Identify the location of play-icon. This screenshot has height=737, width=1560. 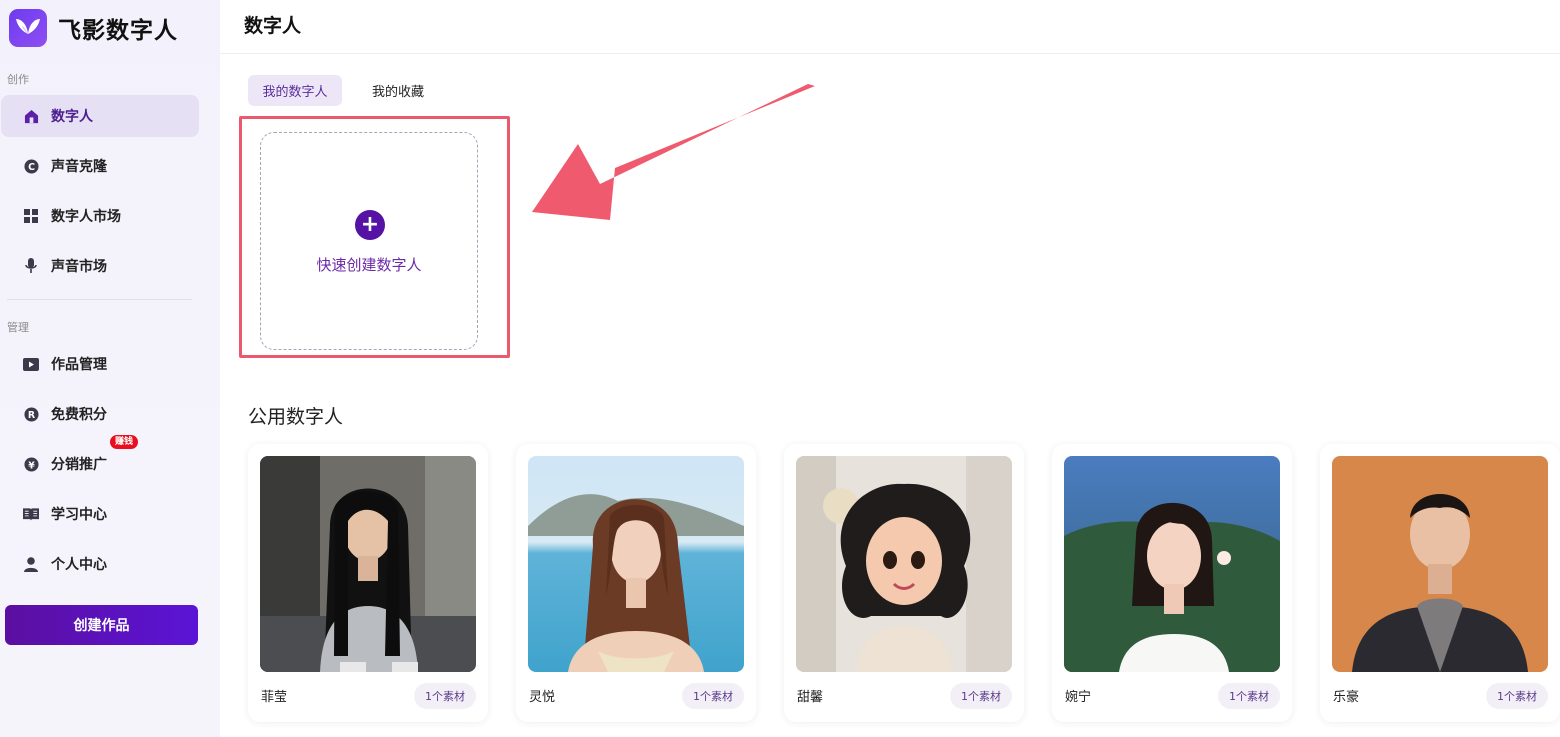
(31, 364).